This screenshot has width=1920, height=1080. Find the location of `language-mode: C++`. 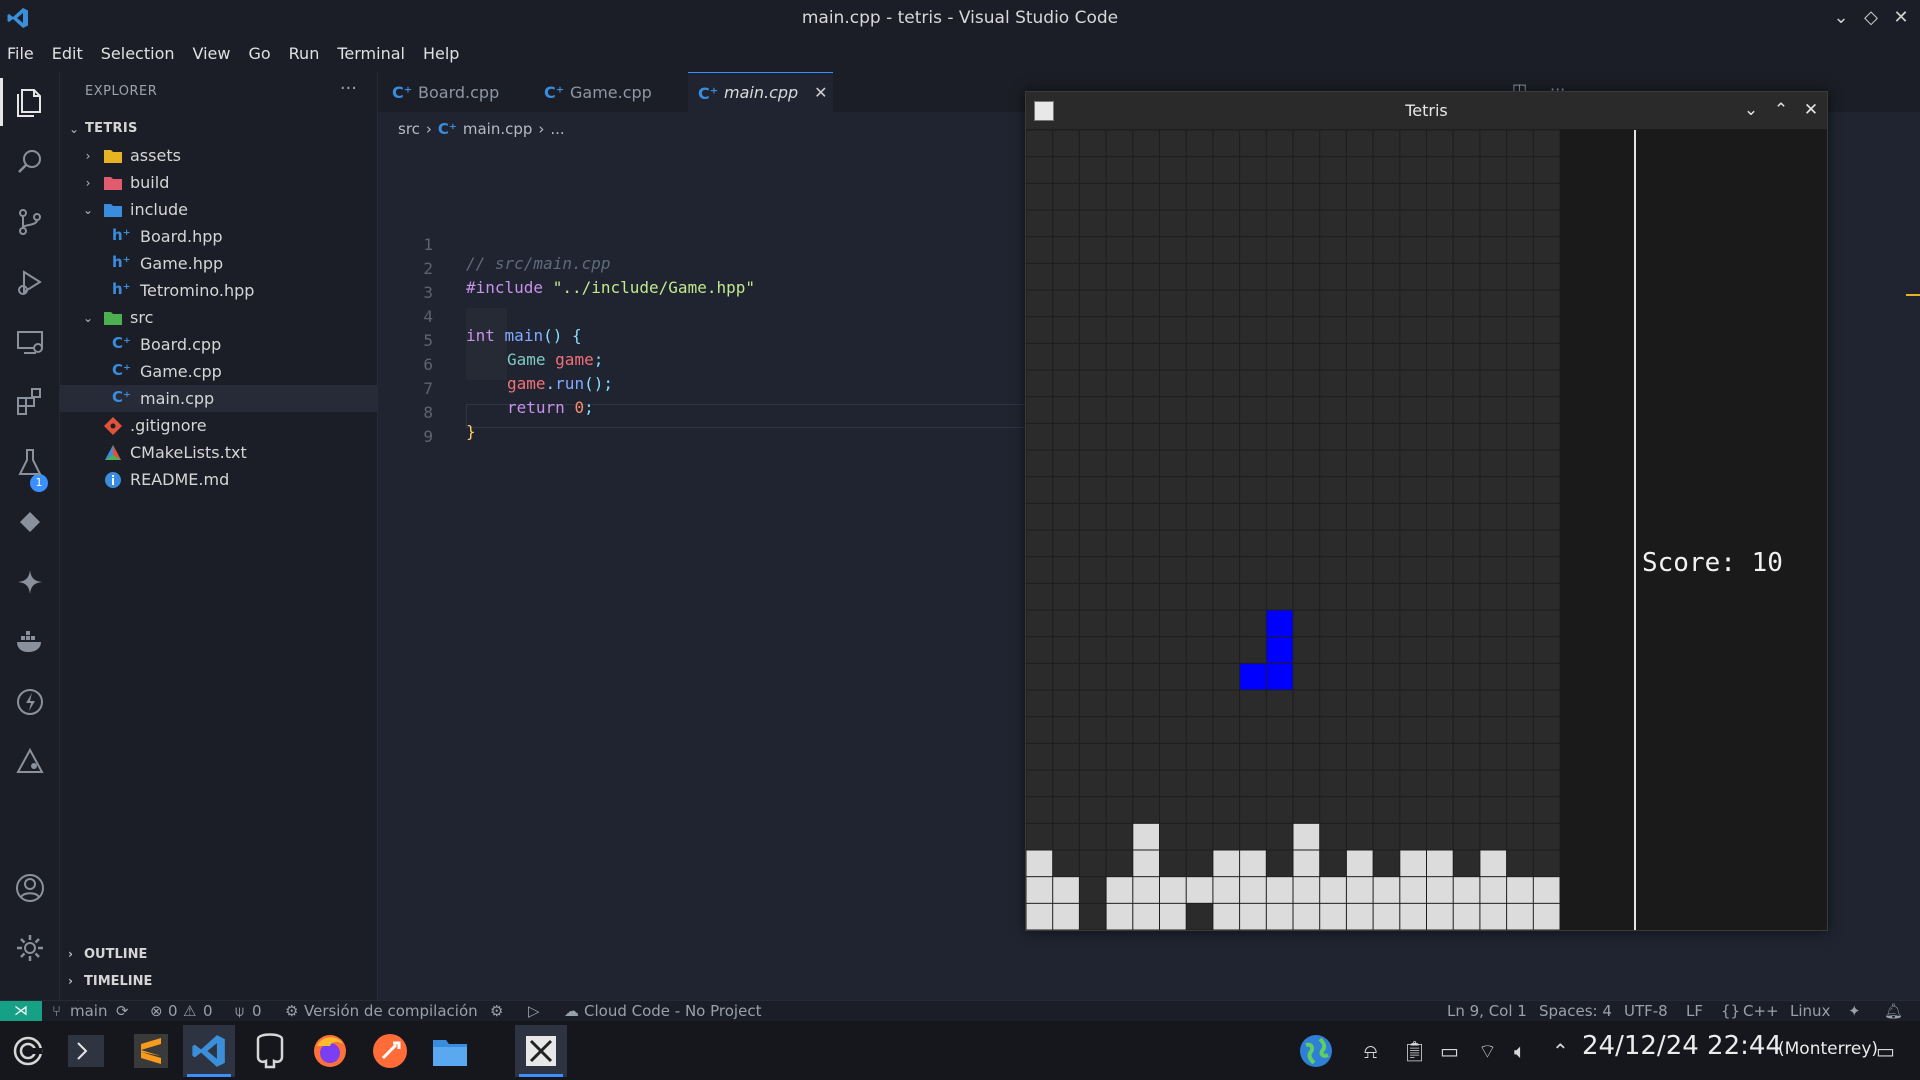

language-mode: C++ is located at coordinates (1761, 1011).